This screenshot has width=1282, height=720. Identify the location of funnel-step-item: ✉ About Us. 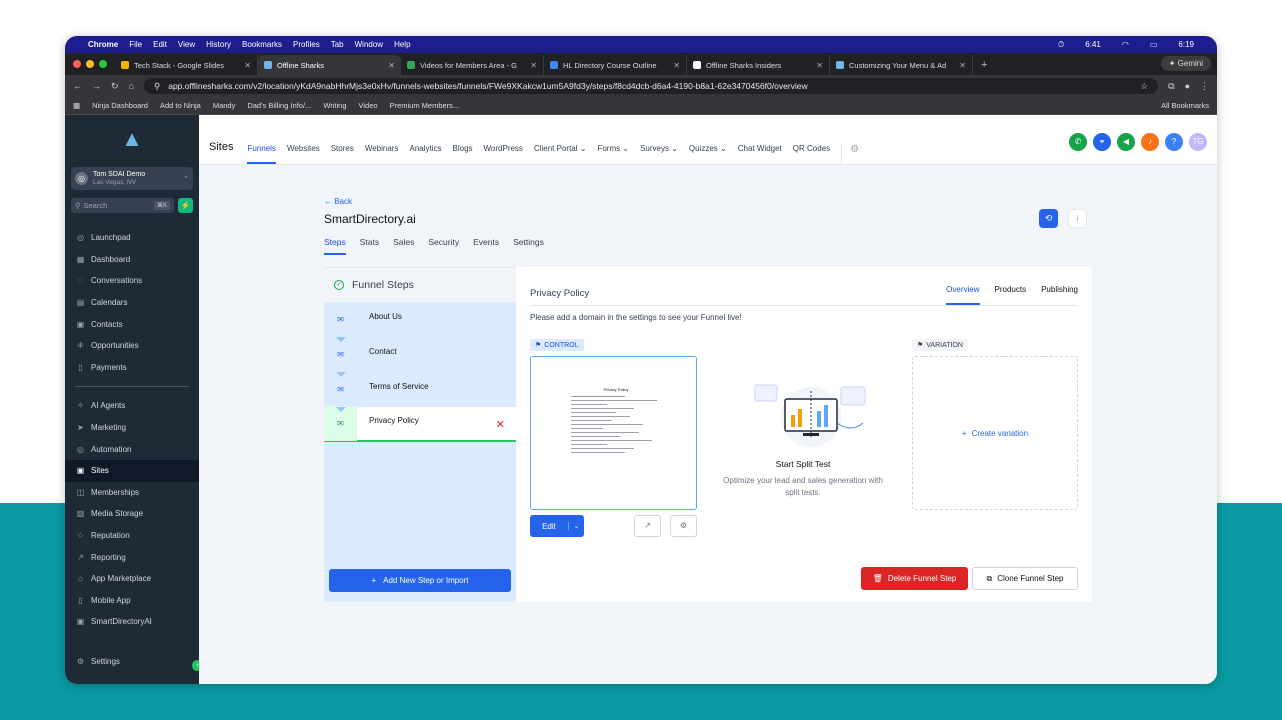
(420, 322).